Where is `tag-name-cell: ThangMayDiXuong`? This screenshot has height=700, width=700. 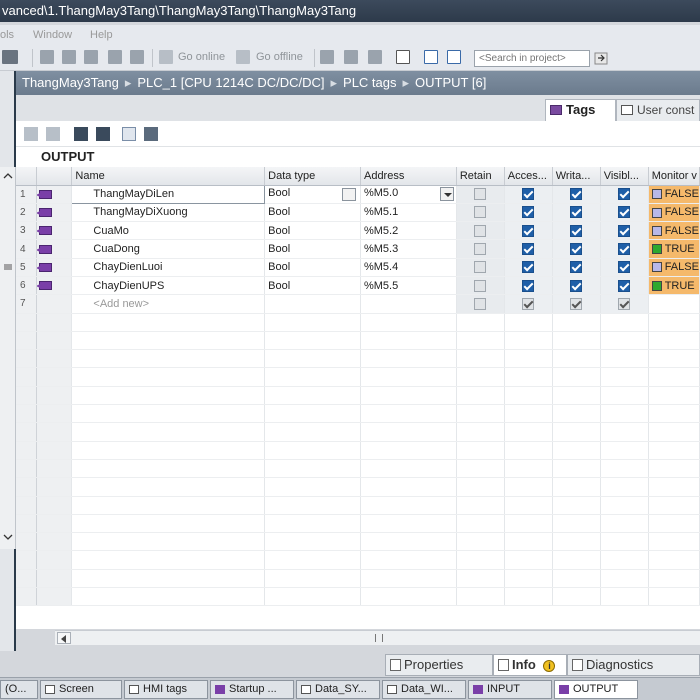
tag-name-cell: ThangMayDiXuong is located at coordinates (168, 213).